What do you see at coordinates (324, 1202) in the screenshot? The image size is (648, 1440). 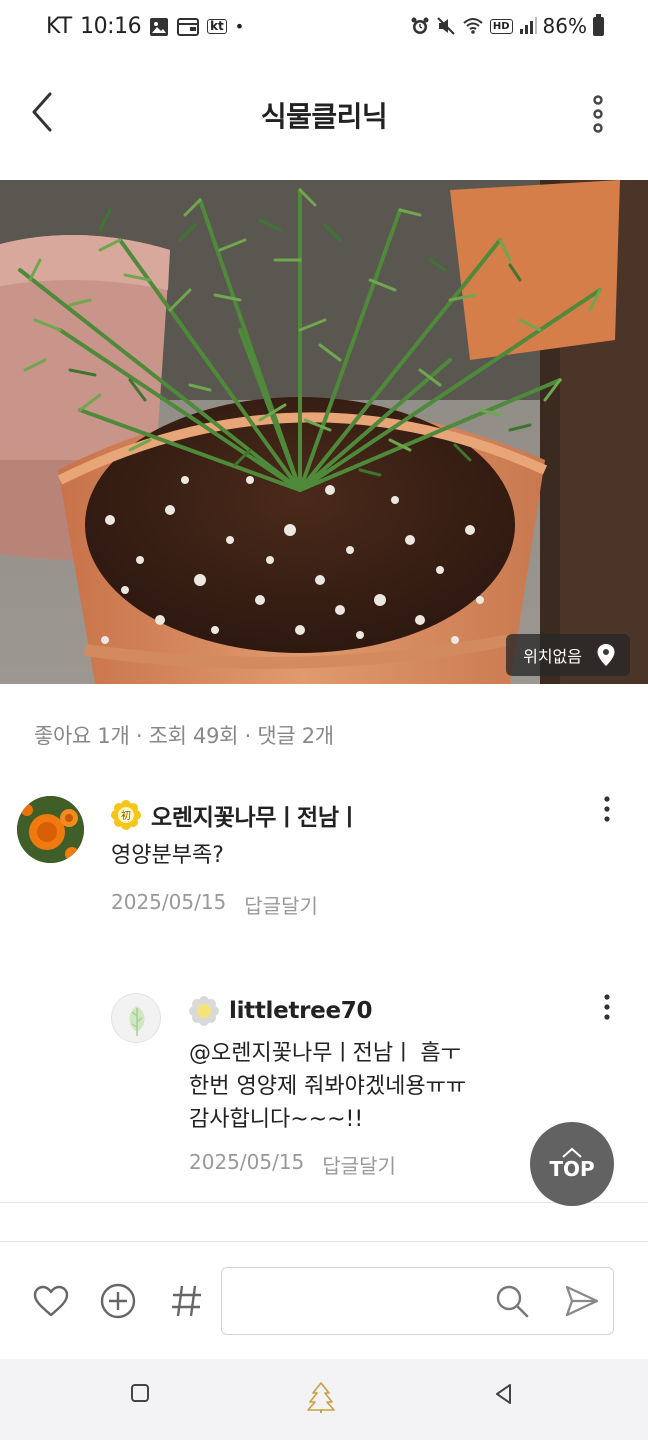 I see `divider` at bounding box center [324, 1202].